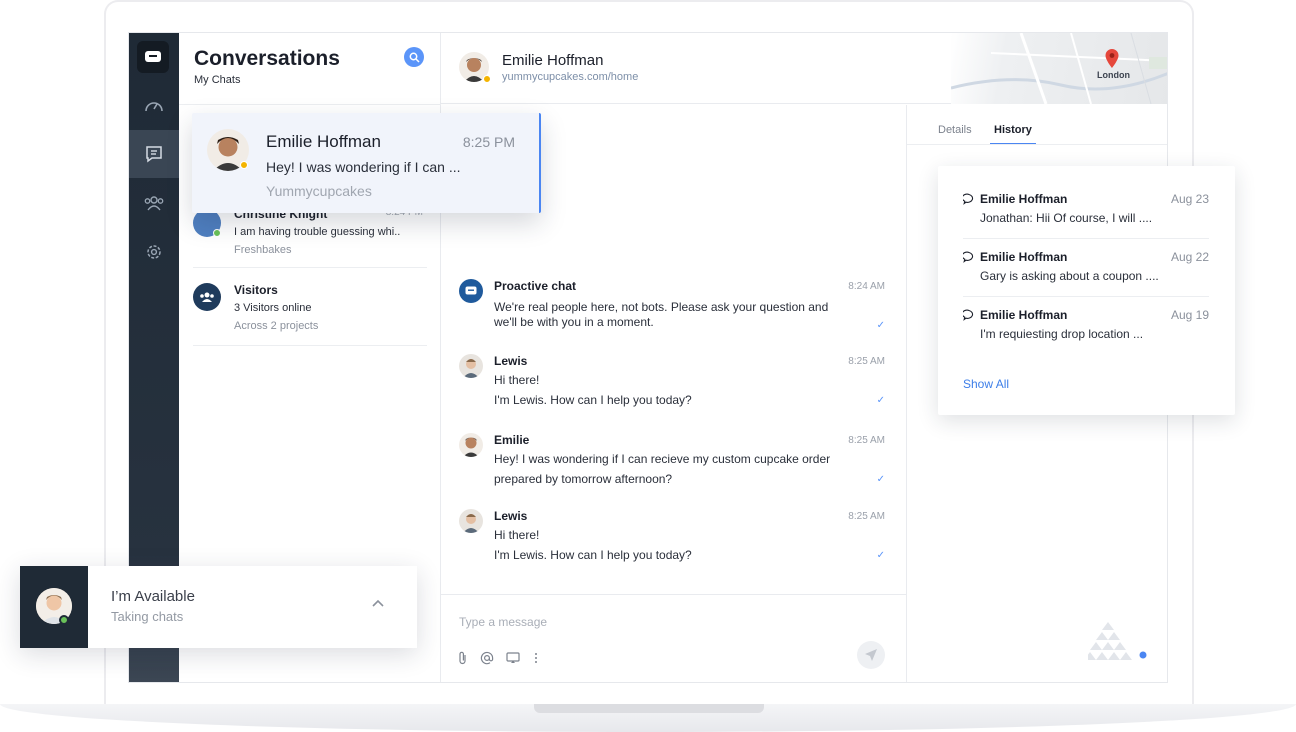  Describe the element at coordinates (986, 384) in the screenshot. I see `show-all-link: Show All` at that location.